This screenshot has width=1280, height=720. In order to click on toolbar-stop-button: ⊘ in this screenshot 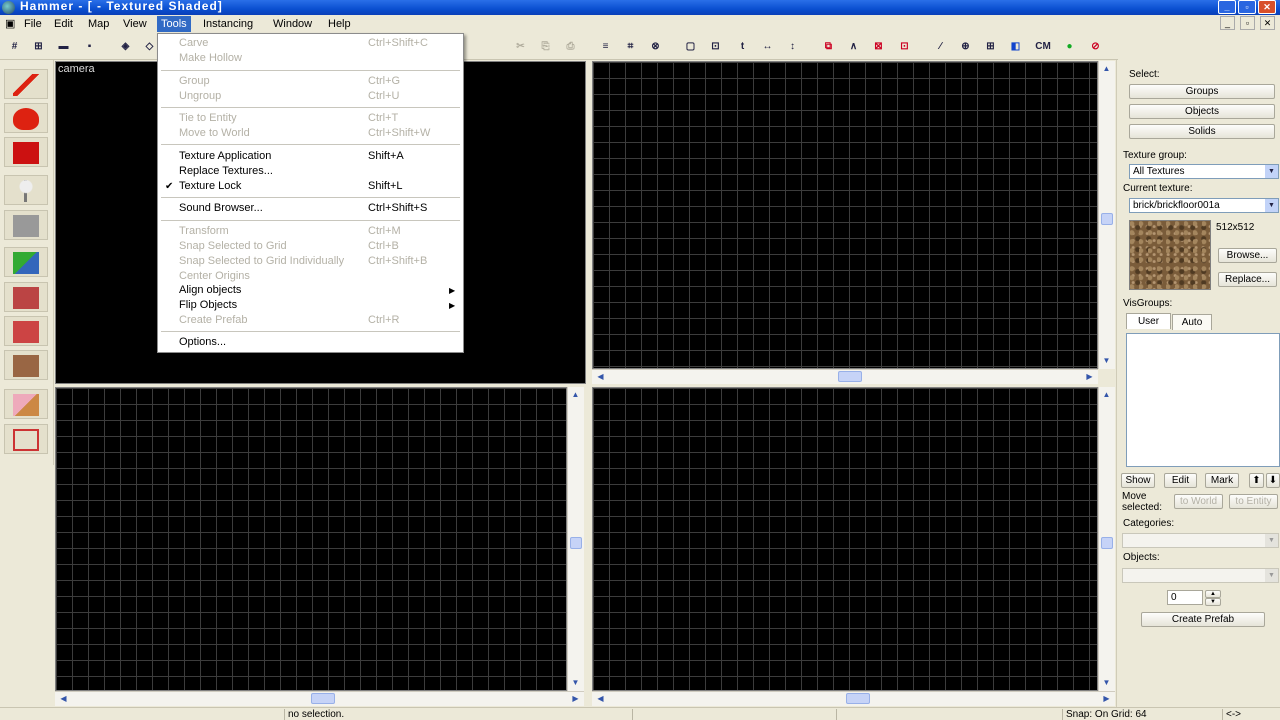, I will do `click(1095, 46)`.